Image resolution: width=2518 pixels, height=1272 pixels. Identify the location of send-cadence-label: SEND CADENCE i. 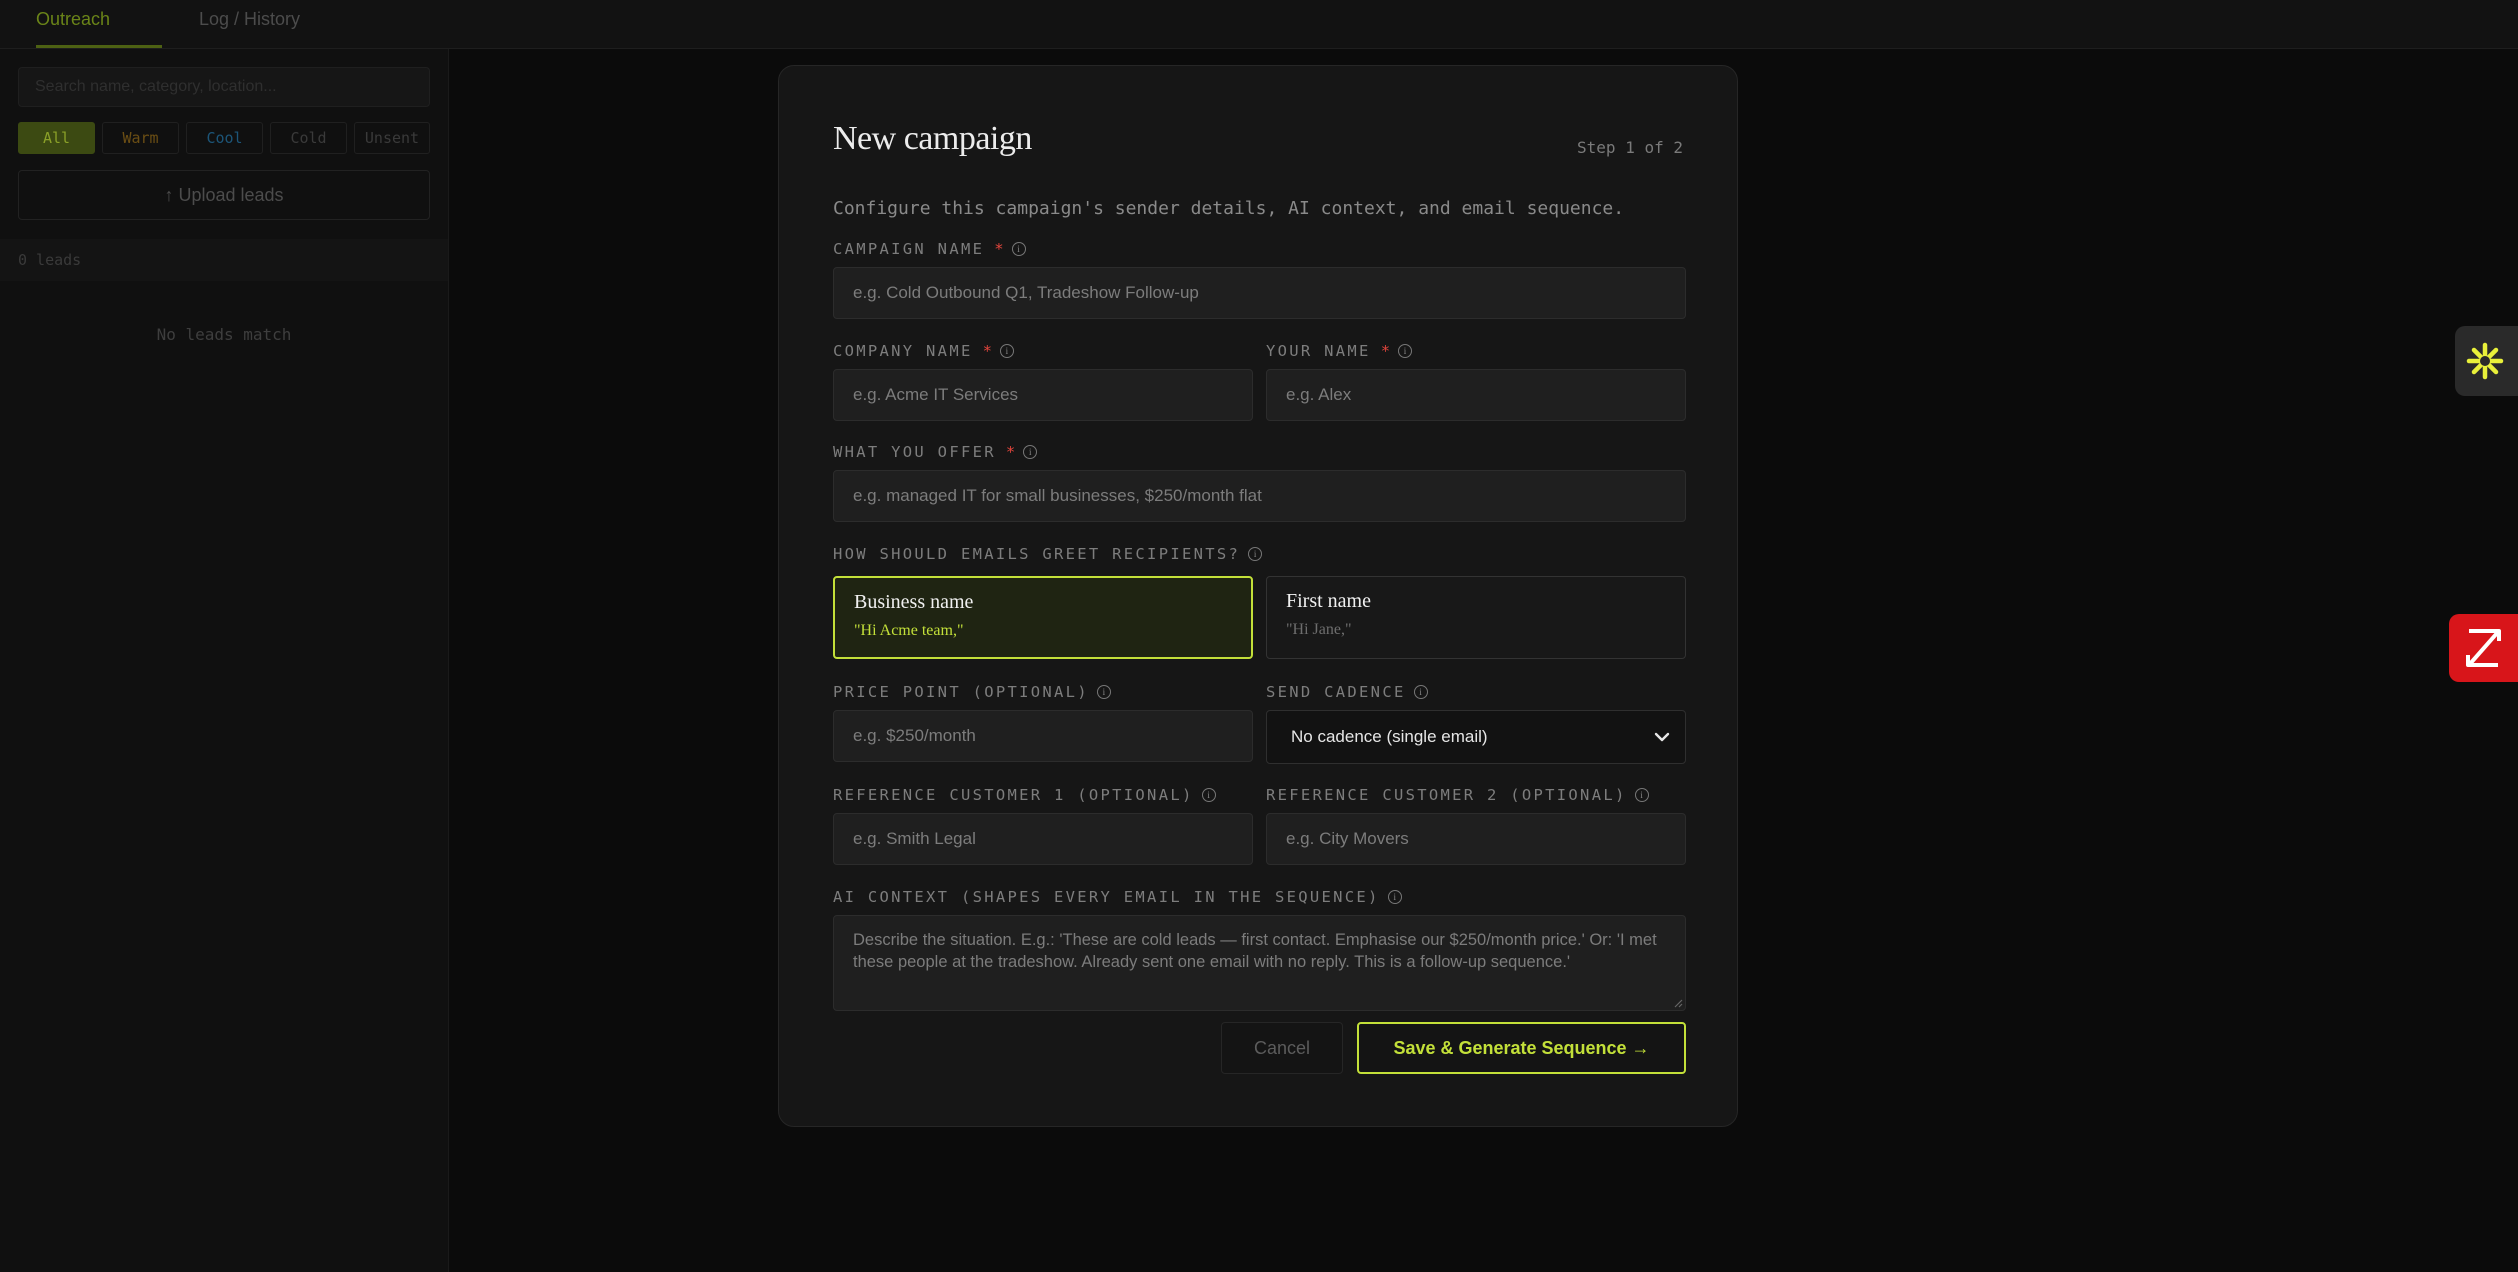
(1347, 692).